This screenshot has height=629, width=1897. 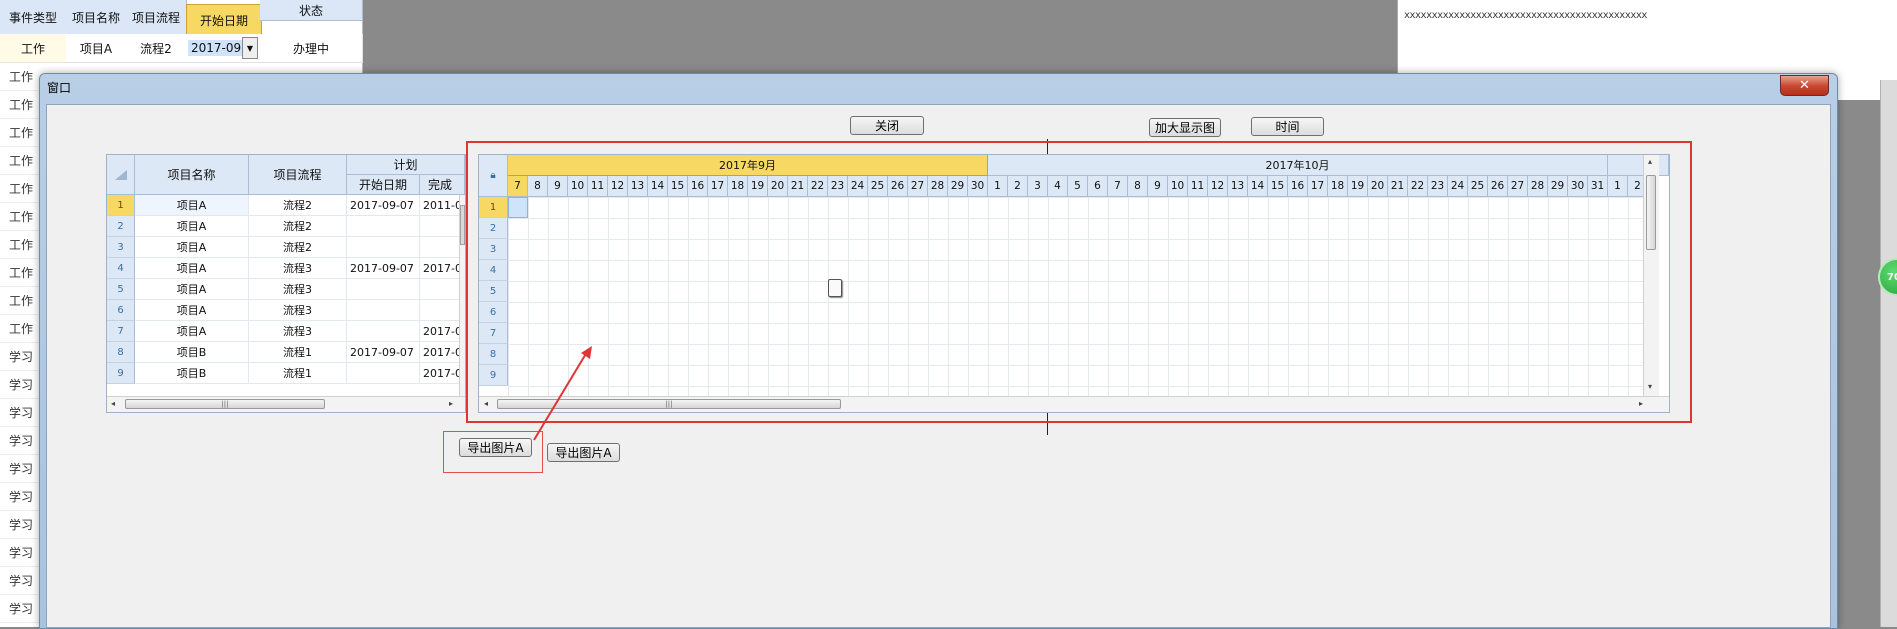 What do you see at coordinates (224, 20) in the screenshot?
I see `bg-header-start-date: 开始日期` at bounding box center [224, 20].